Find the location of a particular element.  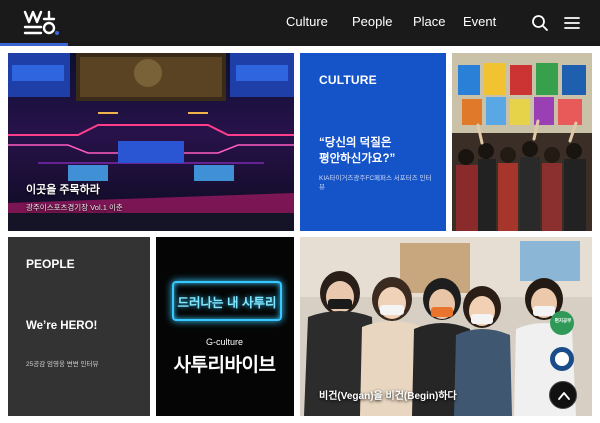

culture-subtitle: KIA타이거즈광주FC페퍼스 서포터즈 인터뷰 is located at coordinates (375, 183).